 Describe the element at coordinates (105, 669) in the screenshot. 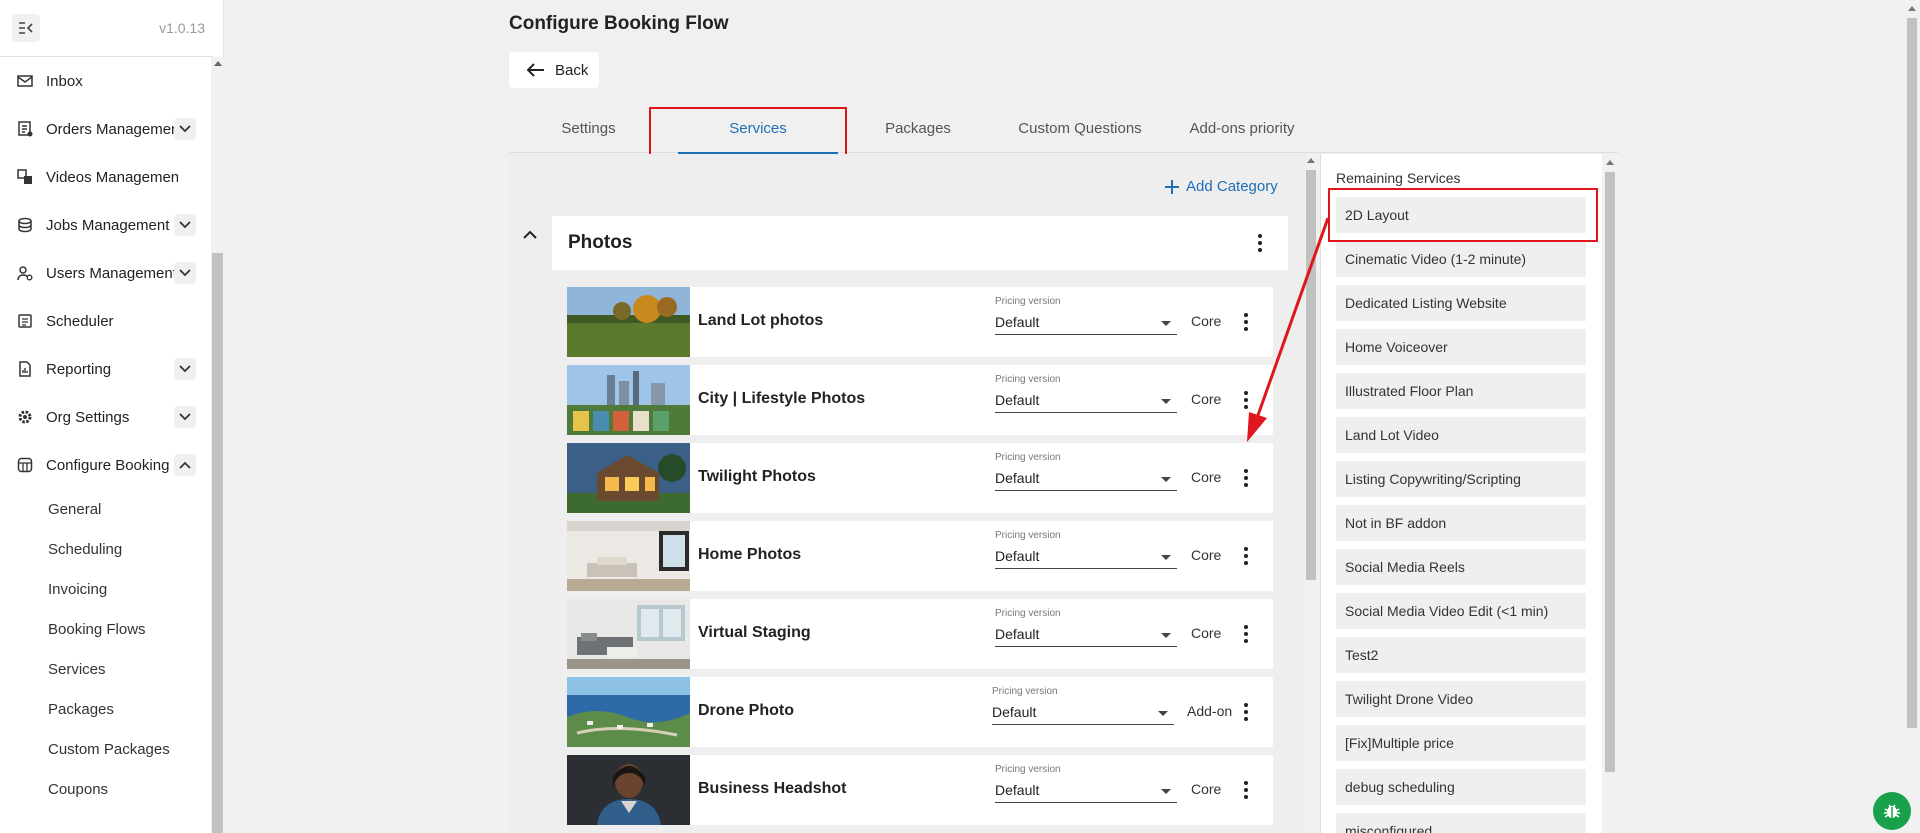

I see `sidebar-subitem-services: Services` at that location.